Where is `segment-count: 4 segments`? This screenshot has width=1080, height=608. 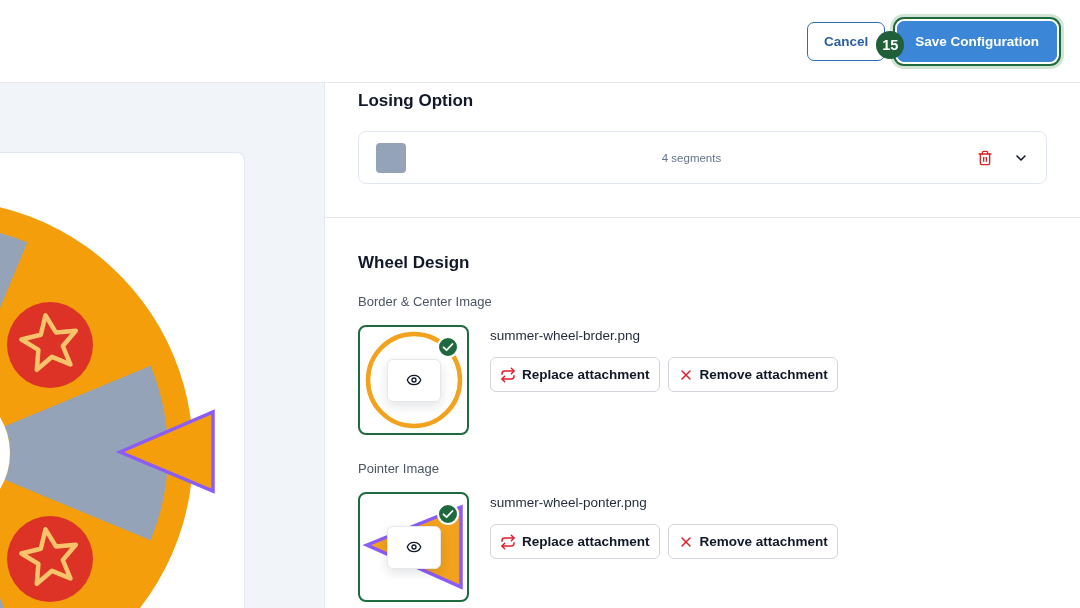 segment-count: 4 segments is located at coordinates (691, 158).